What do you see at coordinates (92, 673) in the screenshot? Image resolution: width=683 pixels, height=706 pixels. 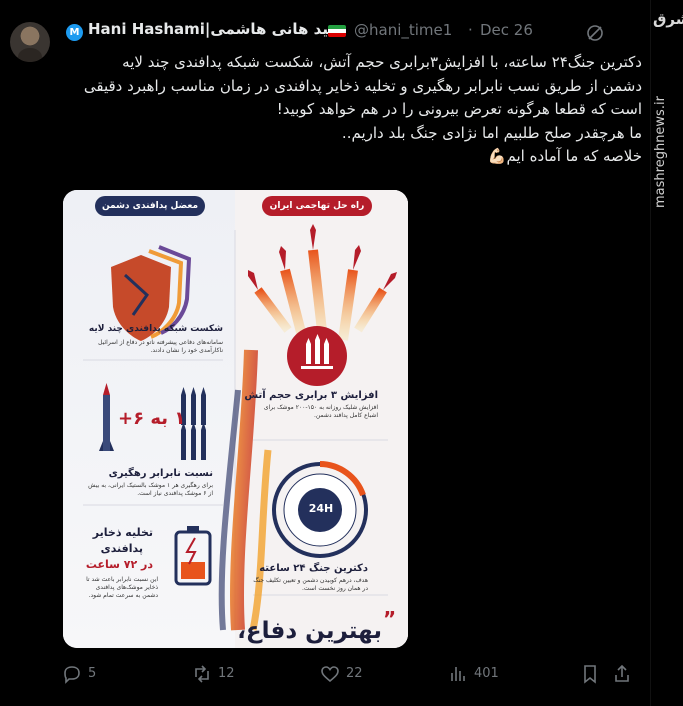 I see `reply-count: 5` at bounding box center [92, 673].